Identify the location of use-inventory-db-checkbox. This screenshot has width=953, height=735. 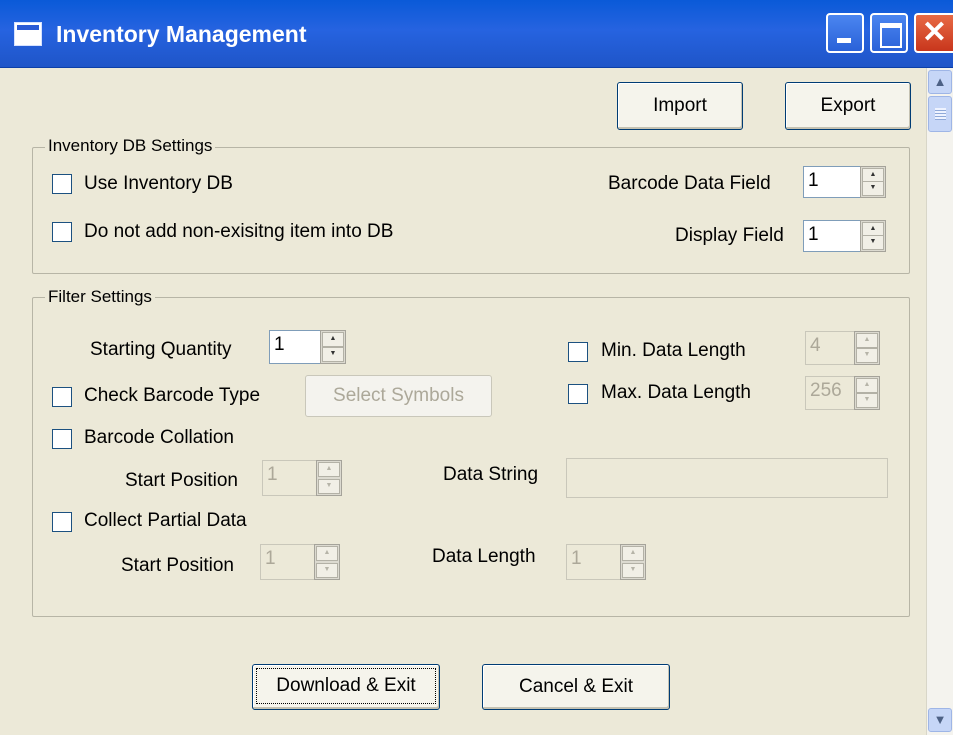
(62, 184).